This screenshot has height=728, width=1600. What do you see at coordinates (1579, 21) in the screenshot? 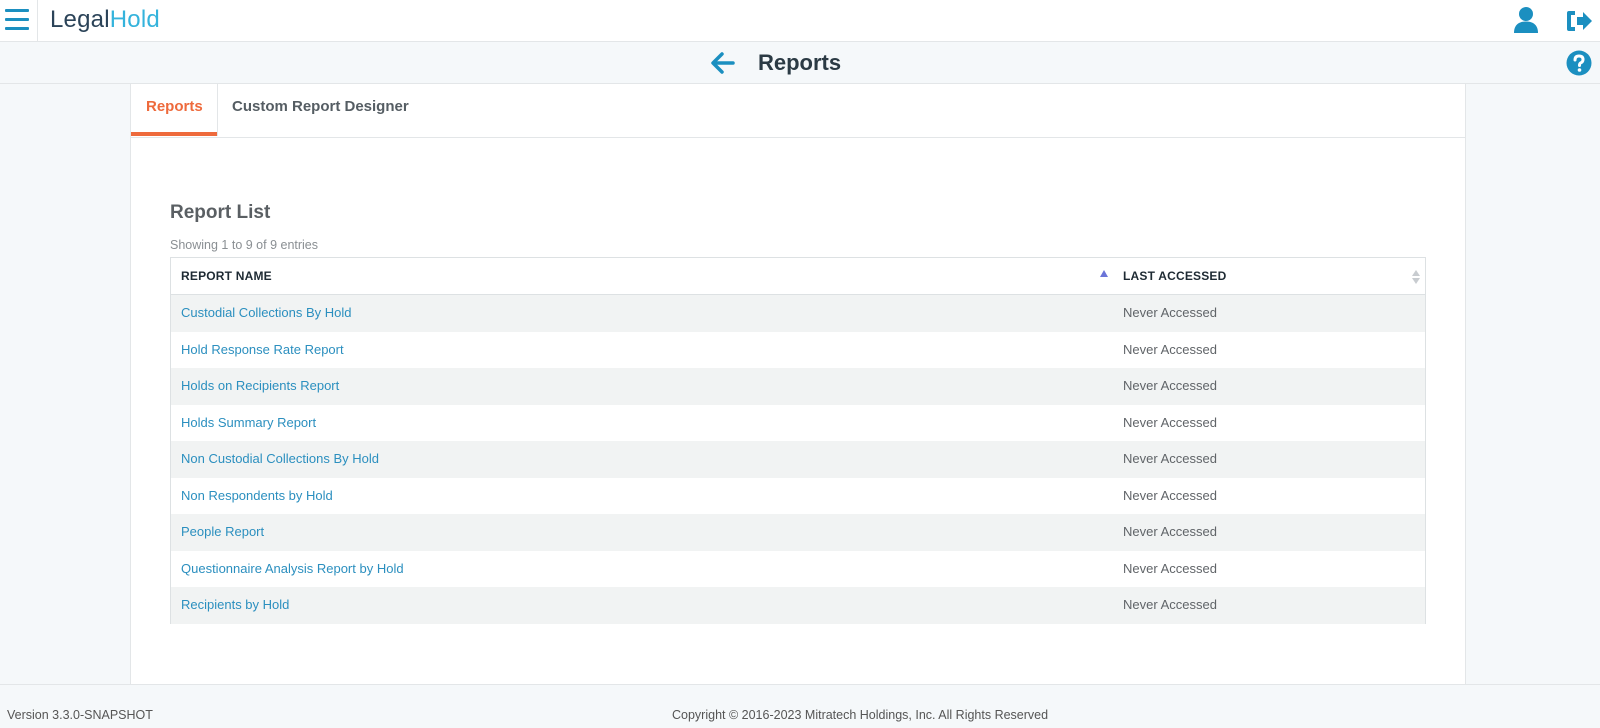
I see `logout-icon` at bounding box center [1579, 21].